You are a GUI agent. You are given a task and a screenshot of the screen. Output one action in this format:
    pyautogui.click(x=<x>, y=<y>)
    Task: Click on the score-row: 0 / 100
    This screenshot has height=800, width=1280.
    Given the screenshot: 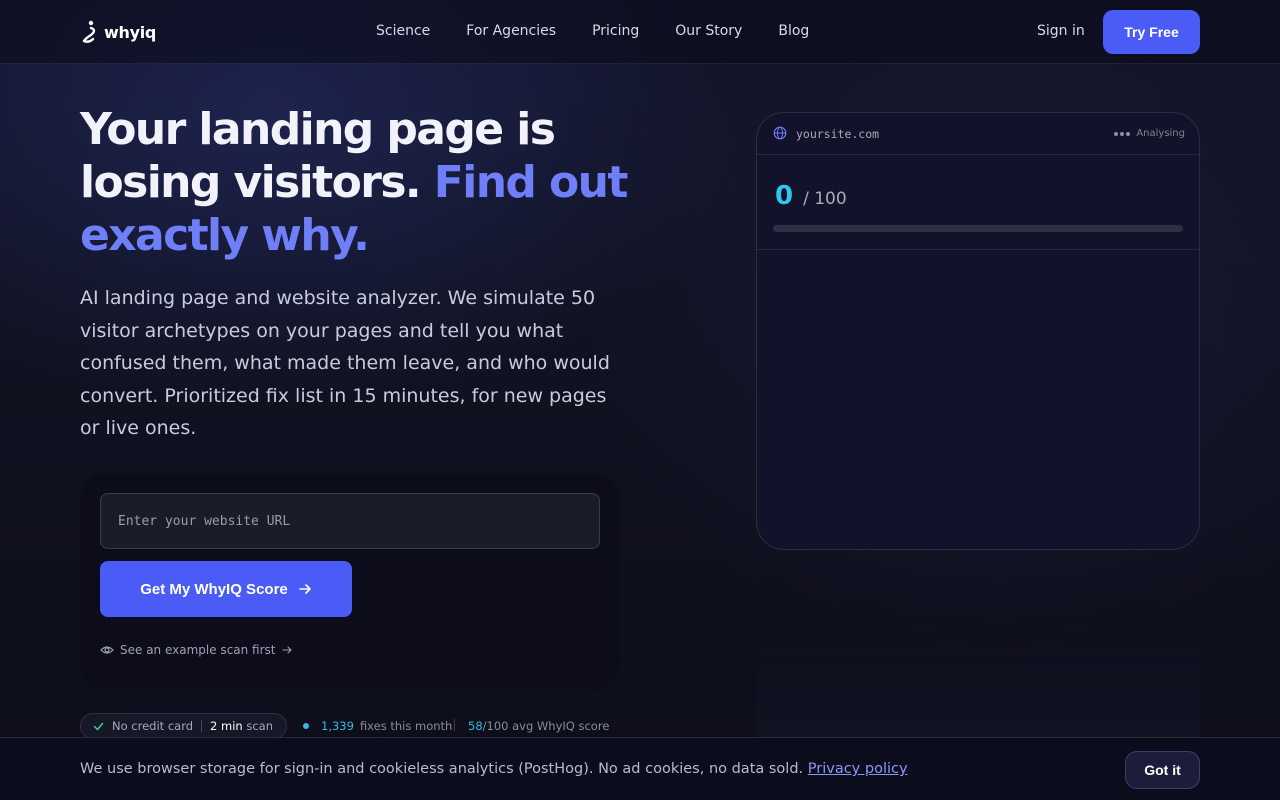 What is the action you would take?
    pyautogui.click(x=811, y=196)
    